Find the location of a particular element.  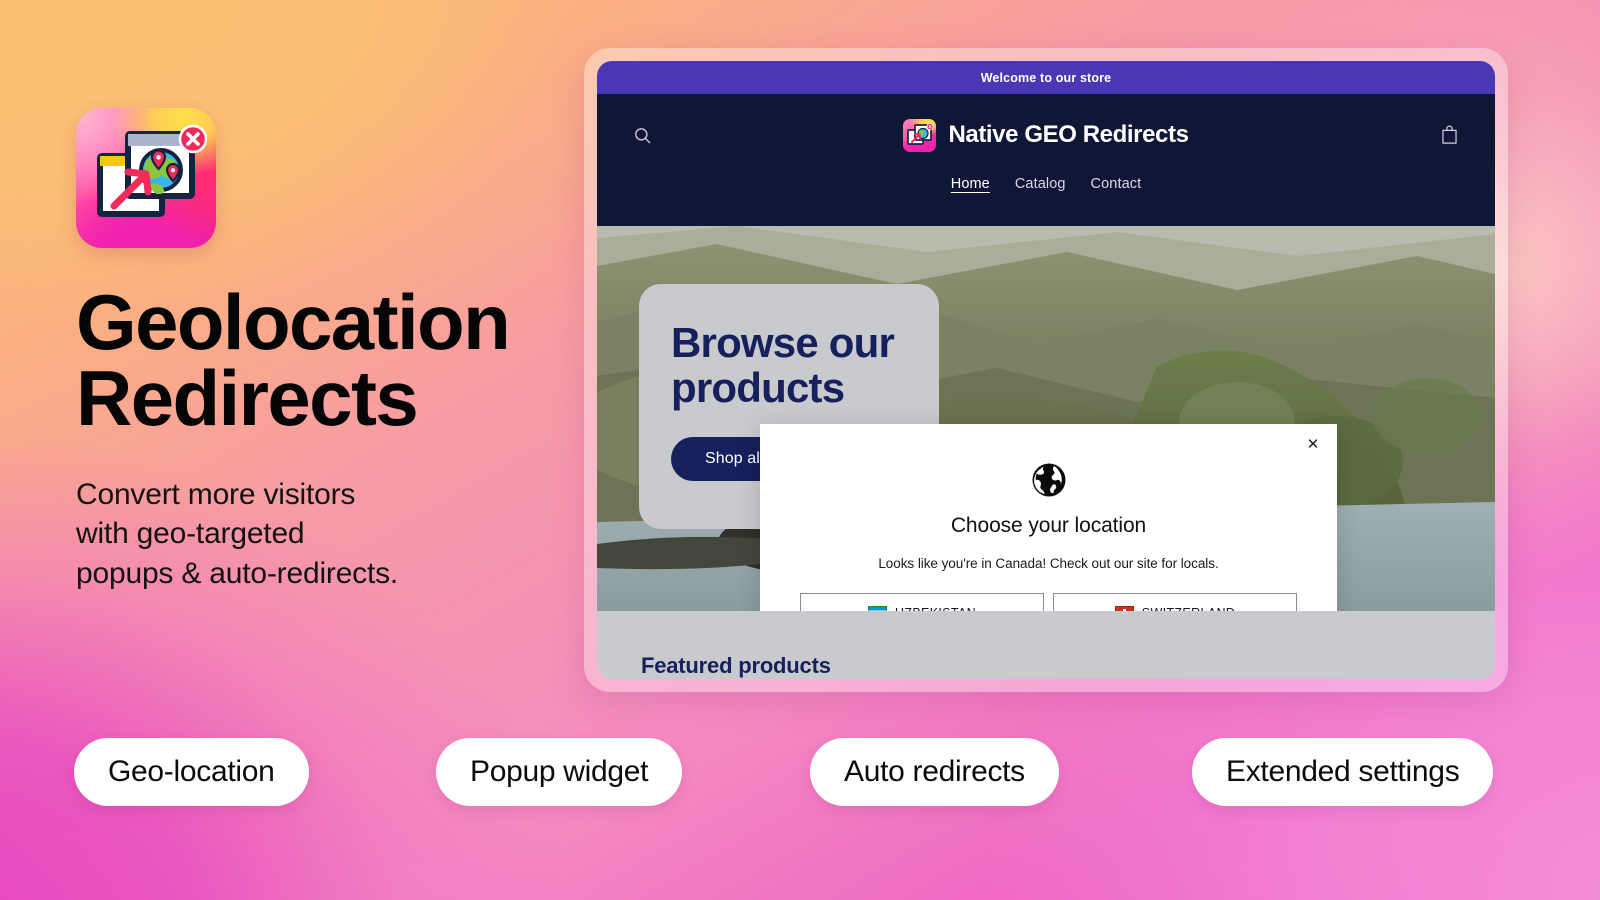

geolocation-popup: ✕ Choose your location Looks like you're is located at coordinates (1048, 517).